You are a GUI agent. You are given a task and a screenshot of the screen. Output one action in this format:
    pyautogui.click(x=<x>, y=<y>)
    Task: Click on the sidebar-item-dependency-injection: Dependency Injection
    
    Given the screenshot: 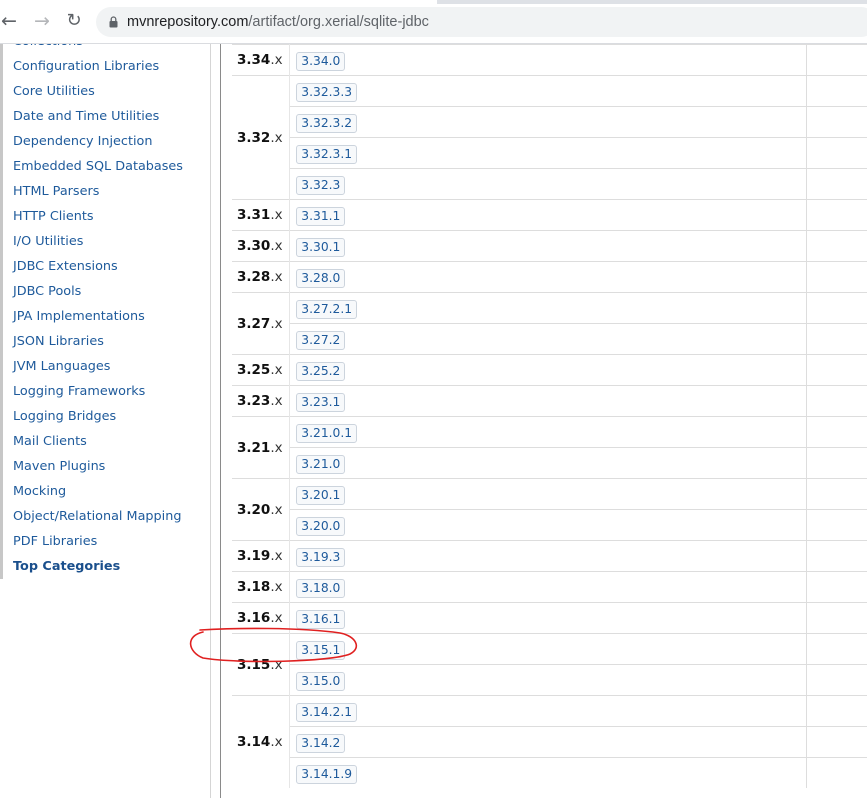 What is the action you would take?
    pyautogui.click(x=106, y=141)
    